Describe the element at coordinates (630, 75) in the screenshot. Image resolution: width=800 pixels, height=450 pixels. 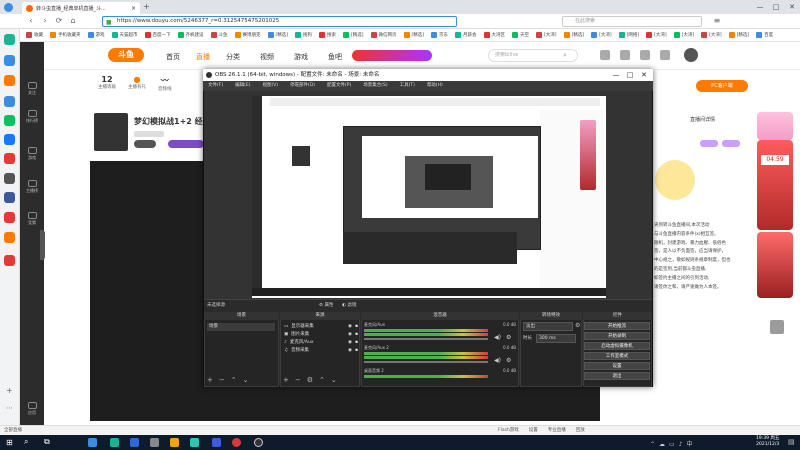
I see `obs-maximize-icon: □` at that location.